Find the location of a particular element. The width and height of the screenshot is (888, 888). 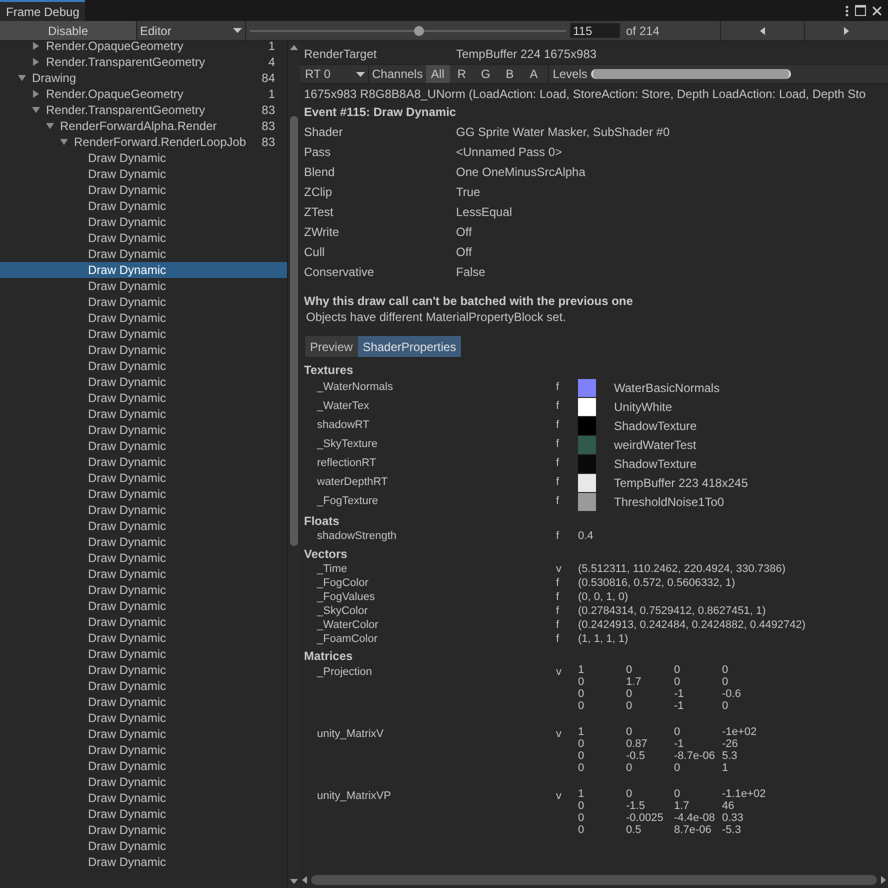

expanded-arrow-icon is located at coordinates (22, 78).